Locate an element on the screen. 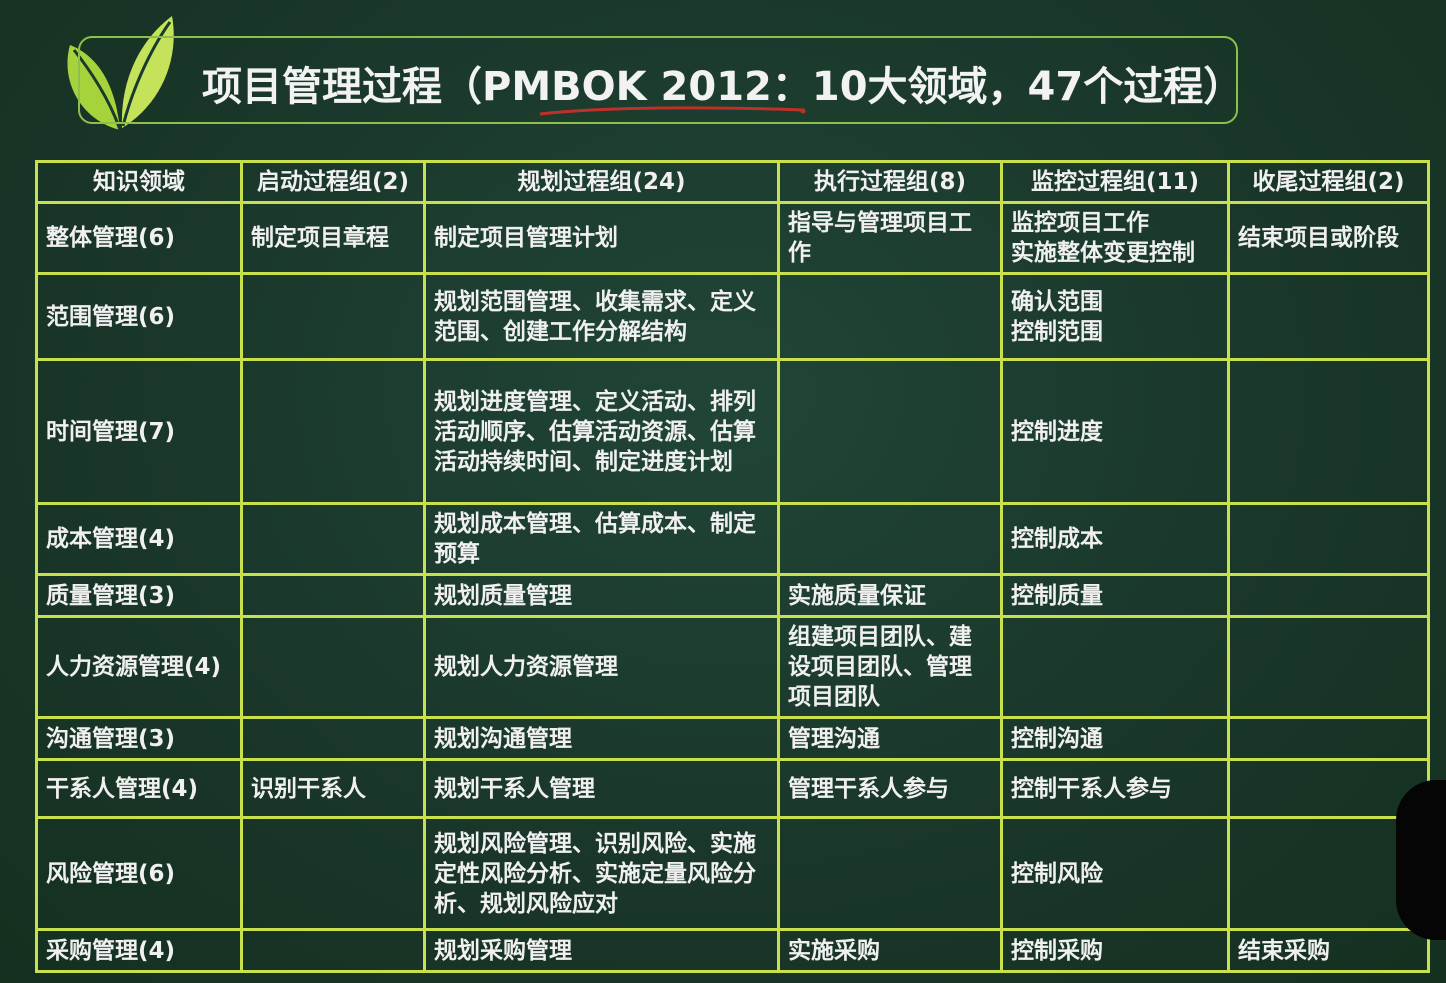 The image size is (1446, 983). table-cell-monitoring: 监控项目工作 实施整体变更控制 is located at coordinates (1115, 238).